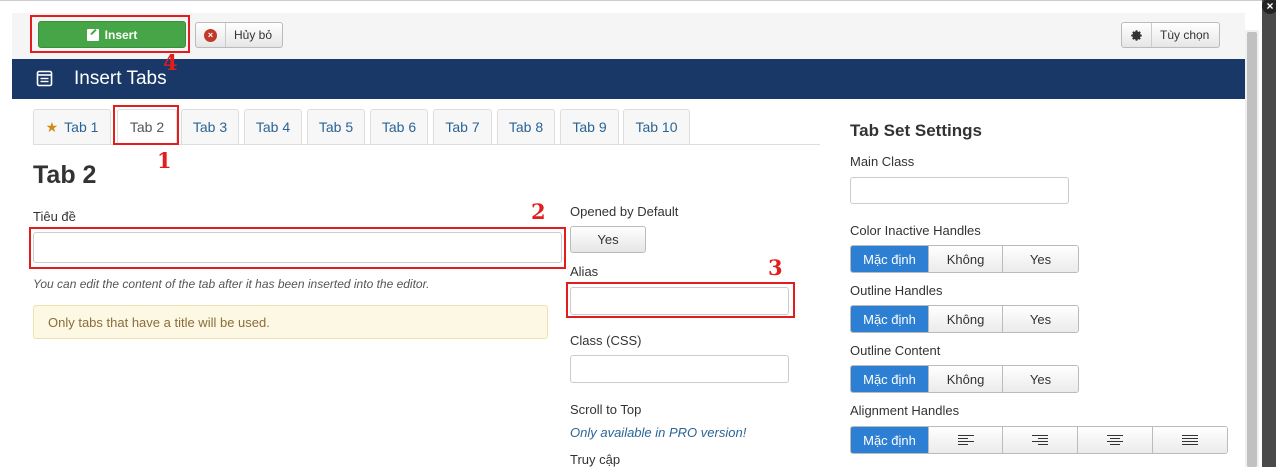  I want to click on annotation-number: 4, so click(170, 62).